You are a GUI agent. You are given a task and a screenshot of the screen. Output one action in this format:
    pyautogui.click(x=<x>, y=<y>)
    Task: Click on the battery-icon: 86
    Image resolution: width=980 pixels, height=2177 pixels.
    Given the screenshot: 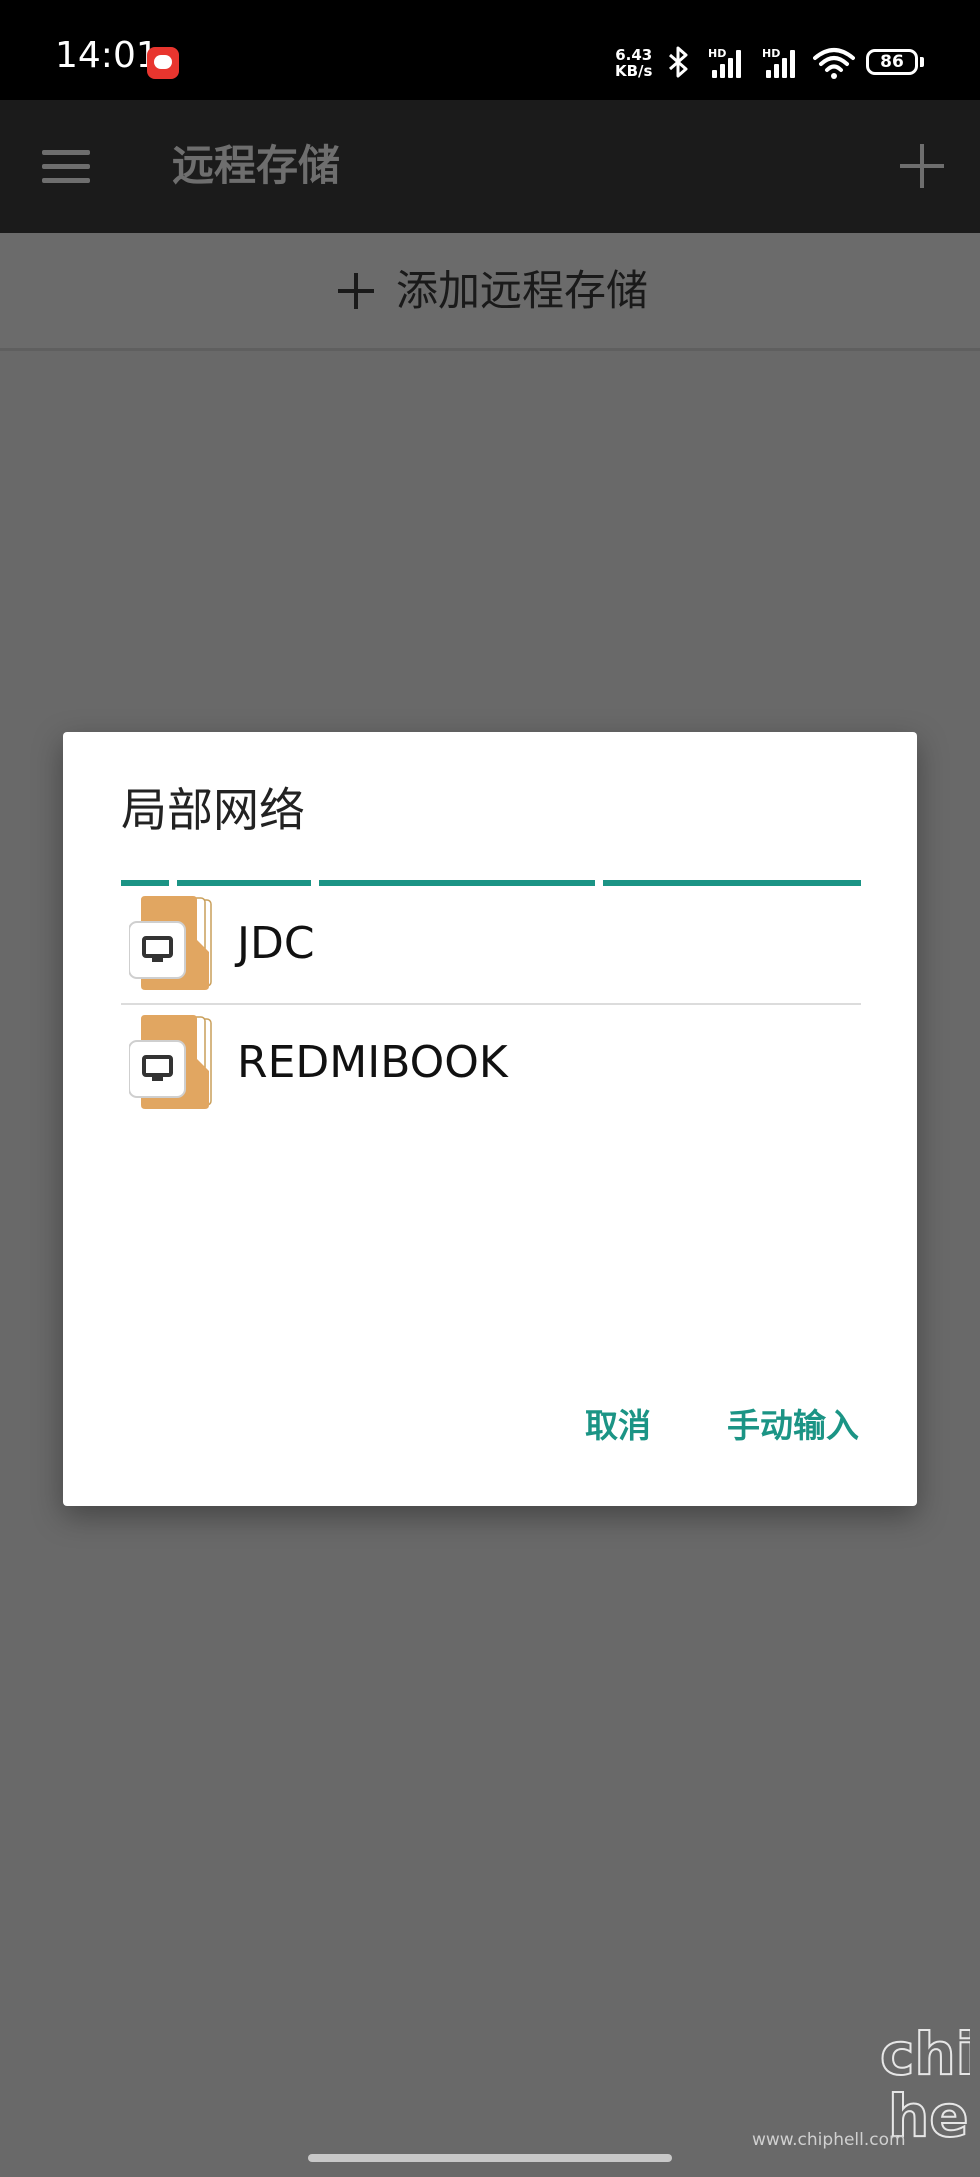 What is the action you would take?
    pyautogui.click(x=892, y=62)
    